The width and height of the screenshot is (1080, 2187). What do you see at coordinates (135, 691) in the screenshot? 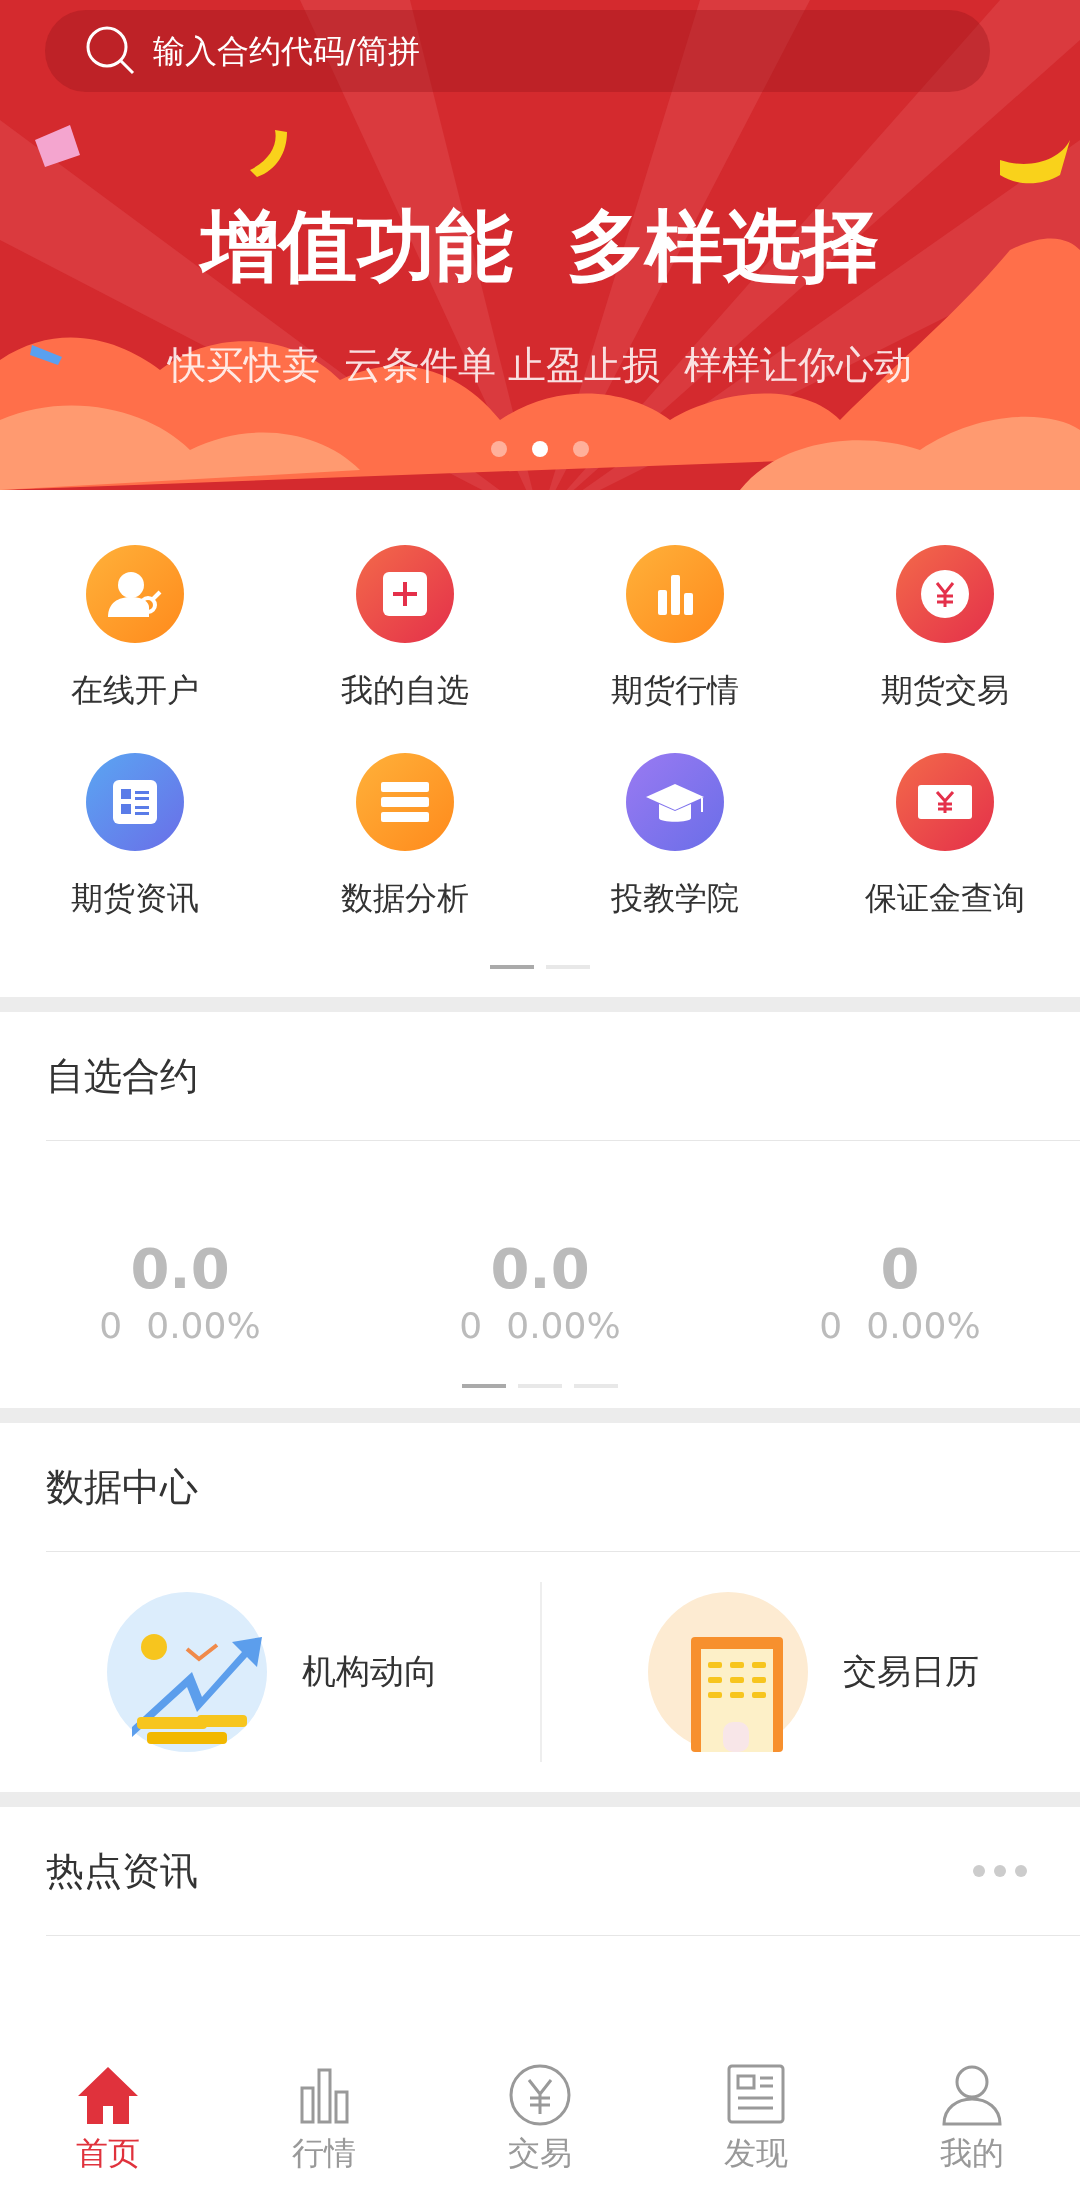
I see `menu-label: 在线开户` at bounding box center [135, 691].